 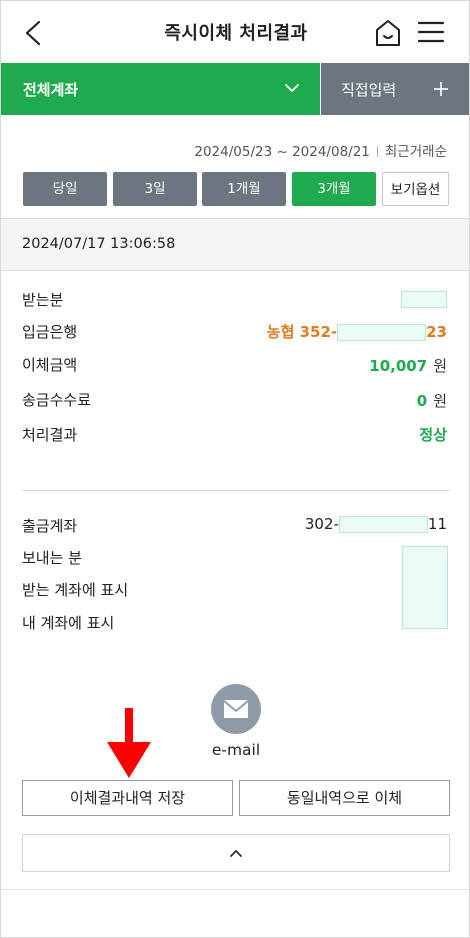 What do you see at coordinates (236, 750) in the screenshot?
I see `email-label: e-mail` at bounding box center [236, 750].